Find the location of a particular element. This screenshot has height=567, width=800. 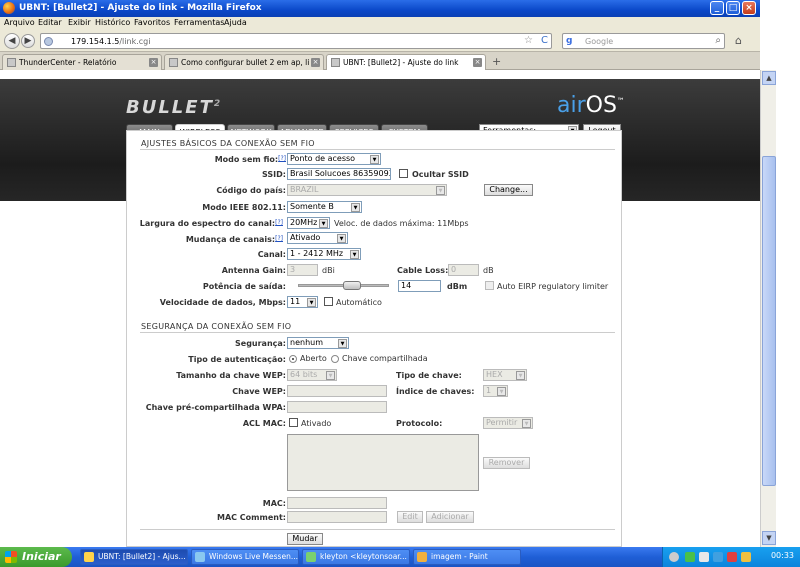

taskbar-item-paint: imagem - Paint is located at coordinates (467, 557).